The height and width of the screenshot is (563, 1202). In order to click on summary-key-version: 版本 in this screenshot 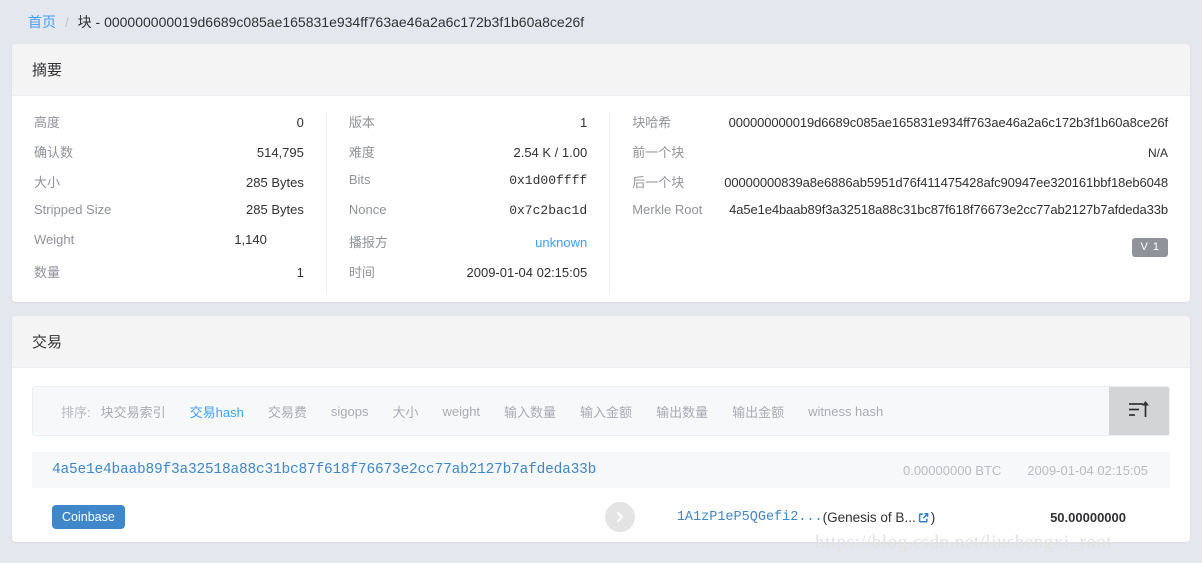, I will do `click(361, 122)`.